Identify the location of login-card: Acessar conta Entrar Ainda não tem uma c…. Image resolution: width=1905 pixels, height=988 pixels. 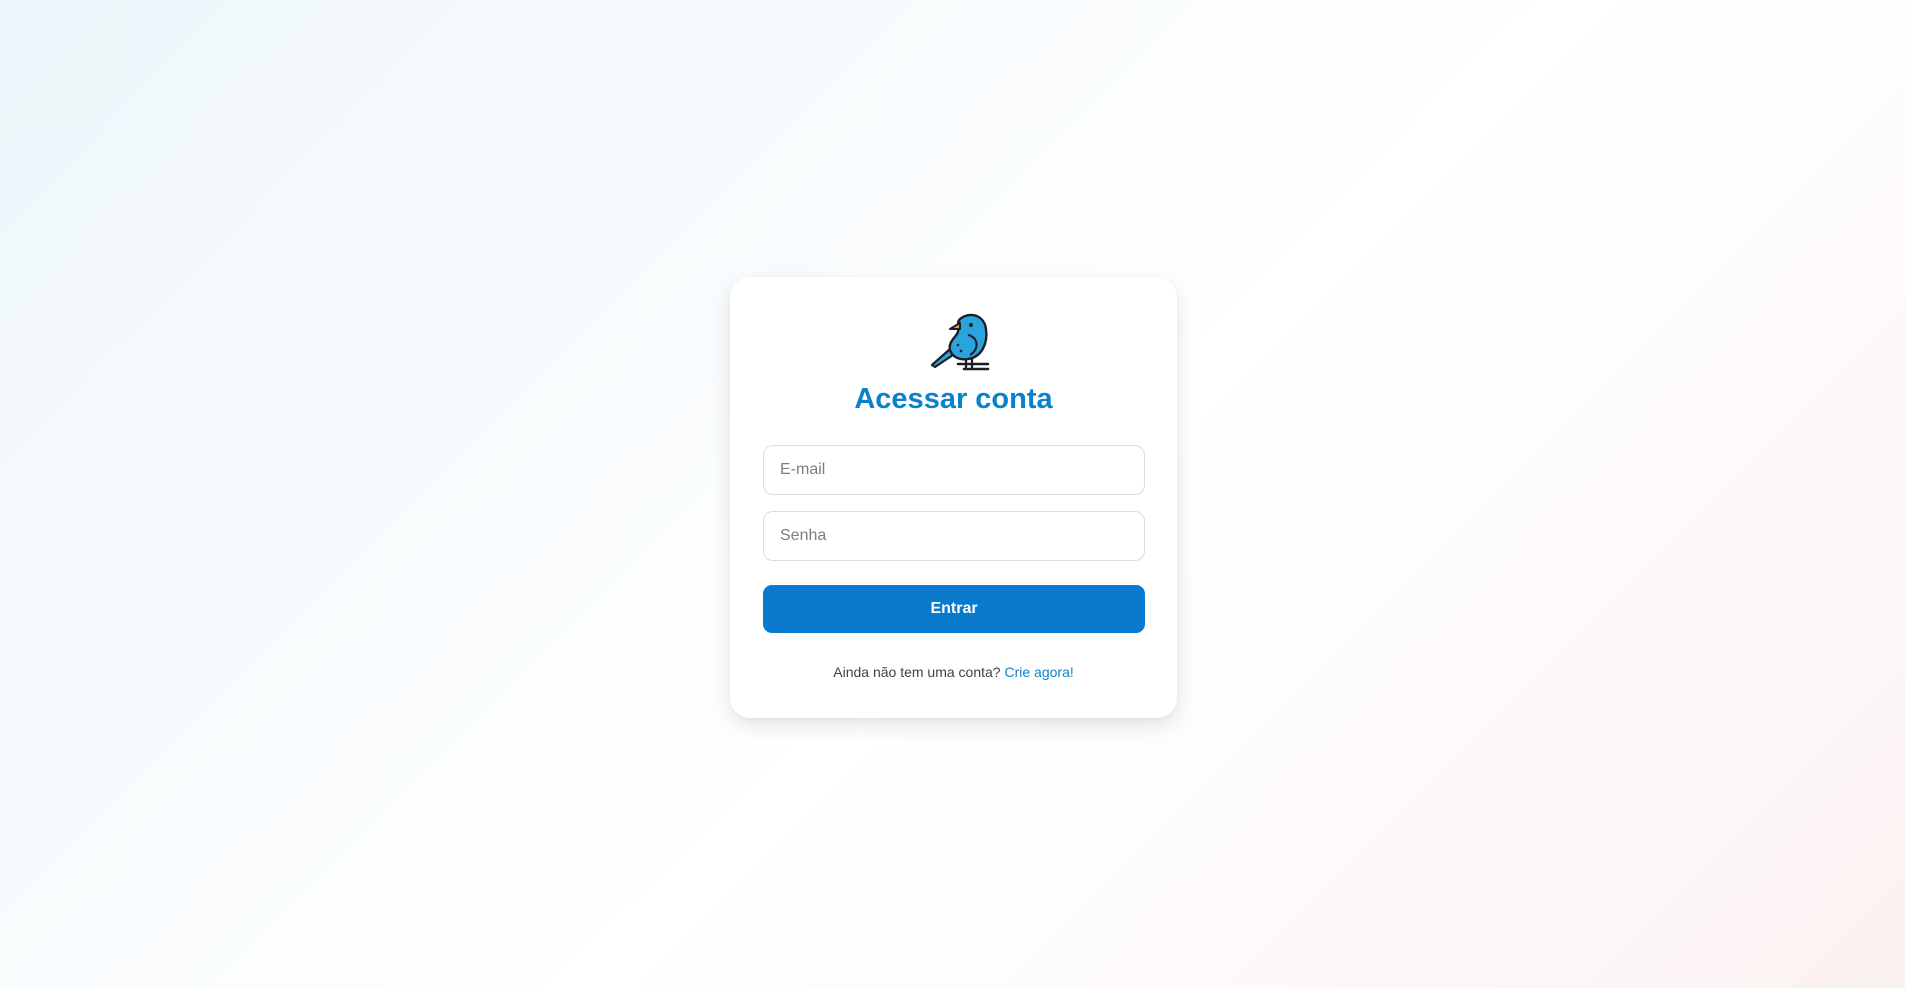
(953, 497).